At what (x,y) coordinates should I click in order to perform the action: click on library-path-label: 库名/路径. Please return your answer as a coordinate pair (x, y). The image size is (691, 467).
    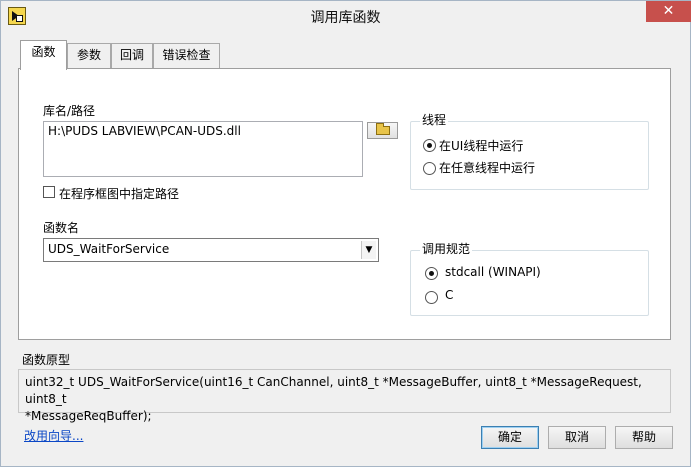
    Looking at the image, I should click on (69, 111).